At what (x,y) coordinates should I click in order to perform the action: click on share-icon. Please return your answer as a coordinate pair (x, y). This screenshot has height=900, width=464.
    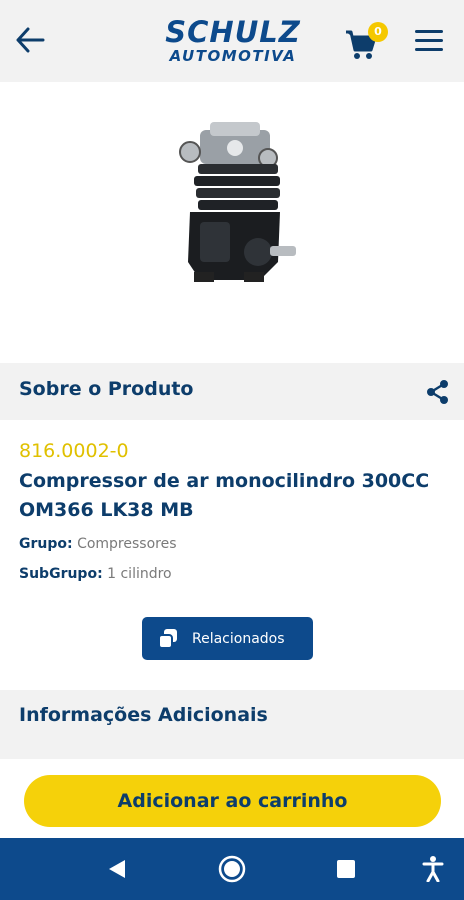
    Looking at the image, I should click on (437, 392).